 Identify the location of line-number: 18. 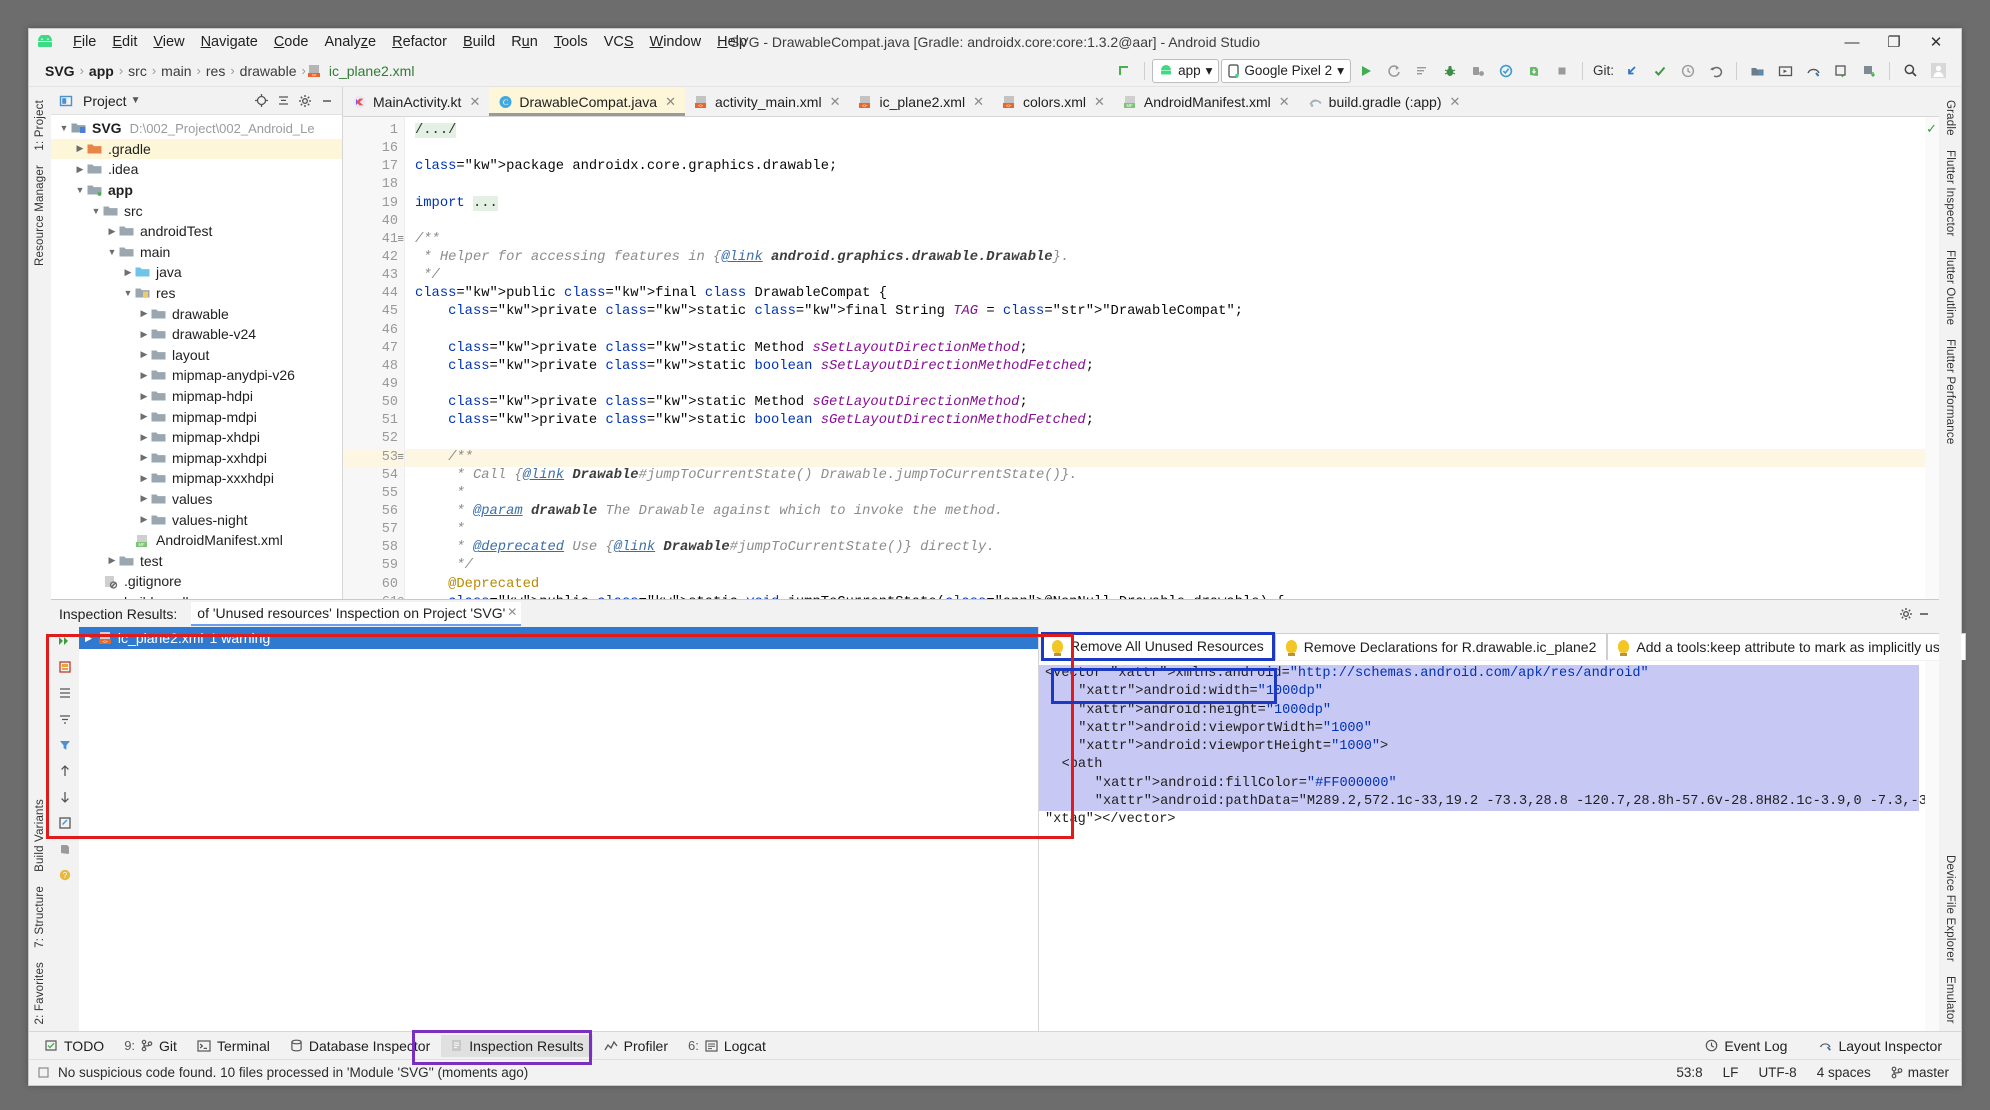
(373, 185).